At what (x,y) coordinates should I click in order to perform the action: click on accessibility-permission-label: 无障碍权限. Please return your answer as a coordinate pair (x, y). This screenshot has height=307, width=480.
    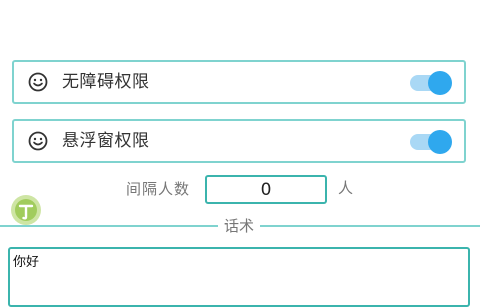
    Looking at the image, I should click on (106, 82).